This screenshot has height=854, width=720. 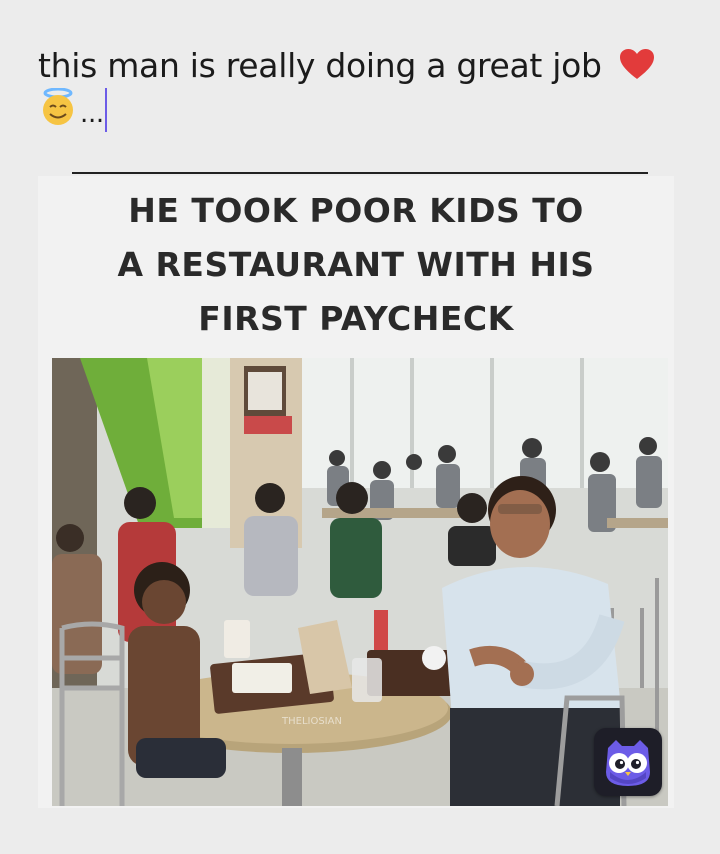 I want to click on smiling-face-with-halo-icon, so click(x=58, y=106).